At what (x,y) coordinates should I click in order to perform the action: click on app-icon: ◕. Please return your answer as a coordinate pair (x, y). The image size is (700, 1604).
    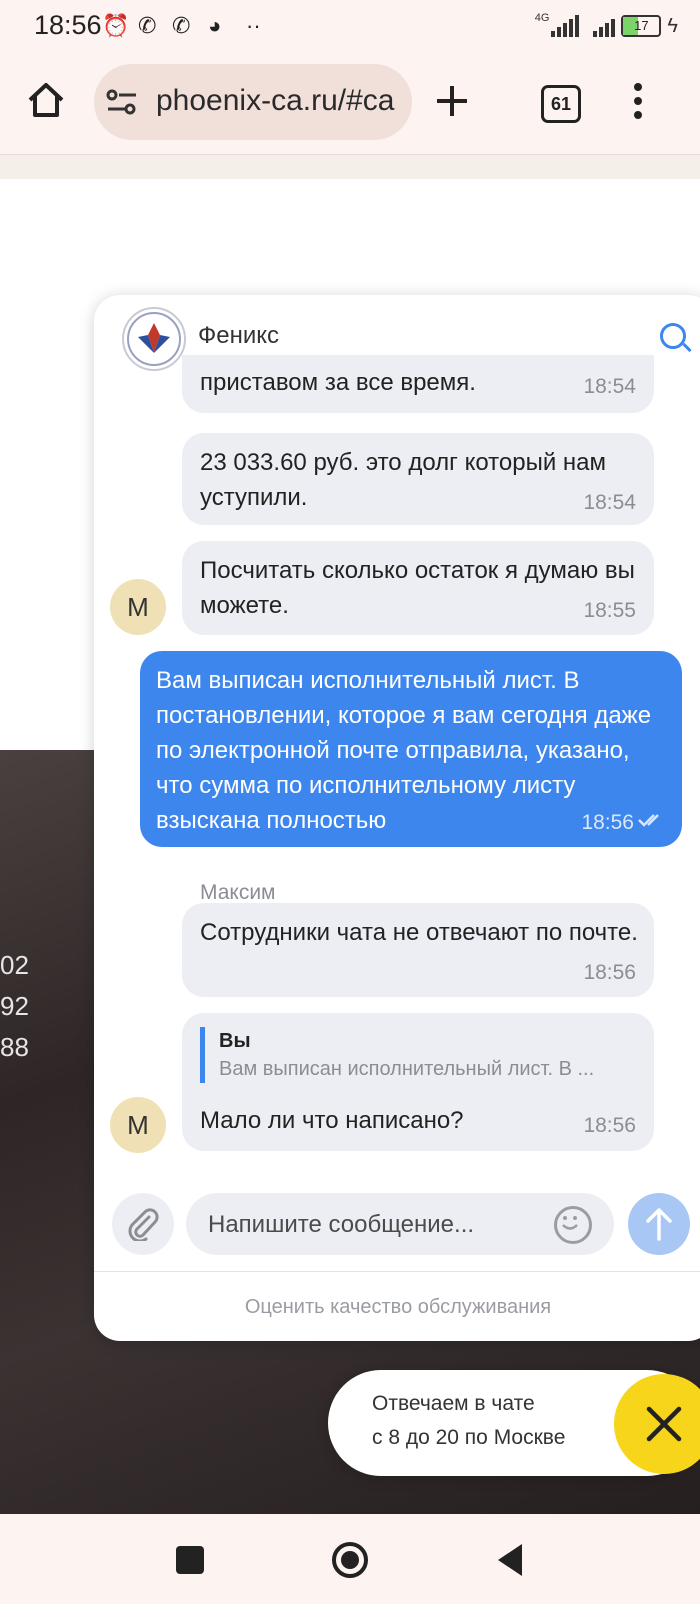
    Looking at the image, I should click on (215, 25).